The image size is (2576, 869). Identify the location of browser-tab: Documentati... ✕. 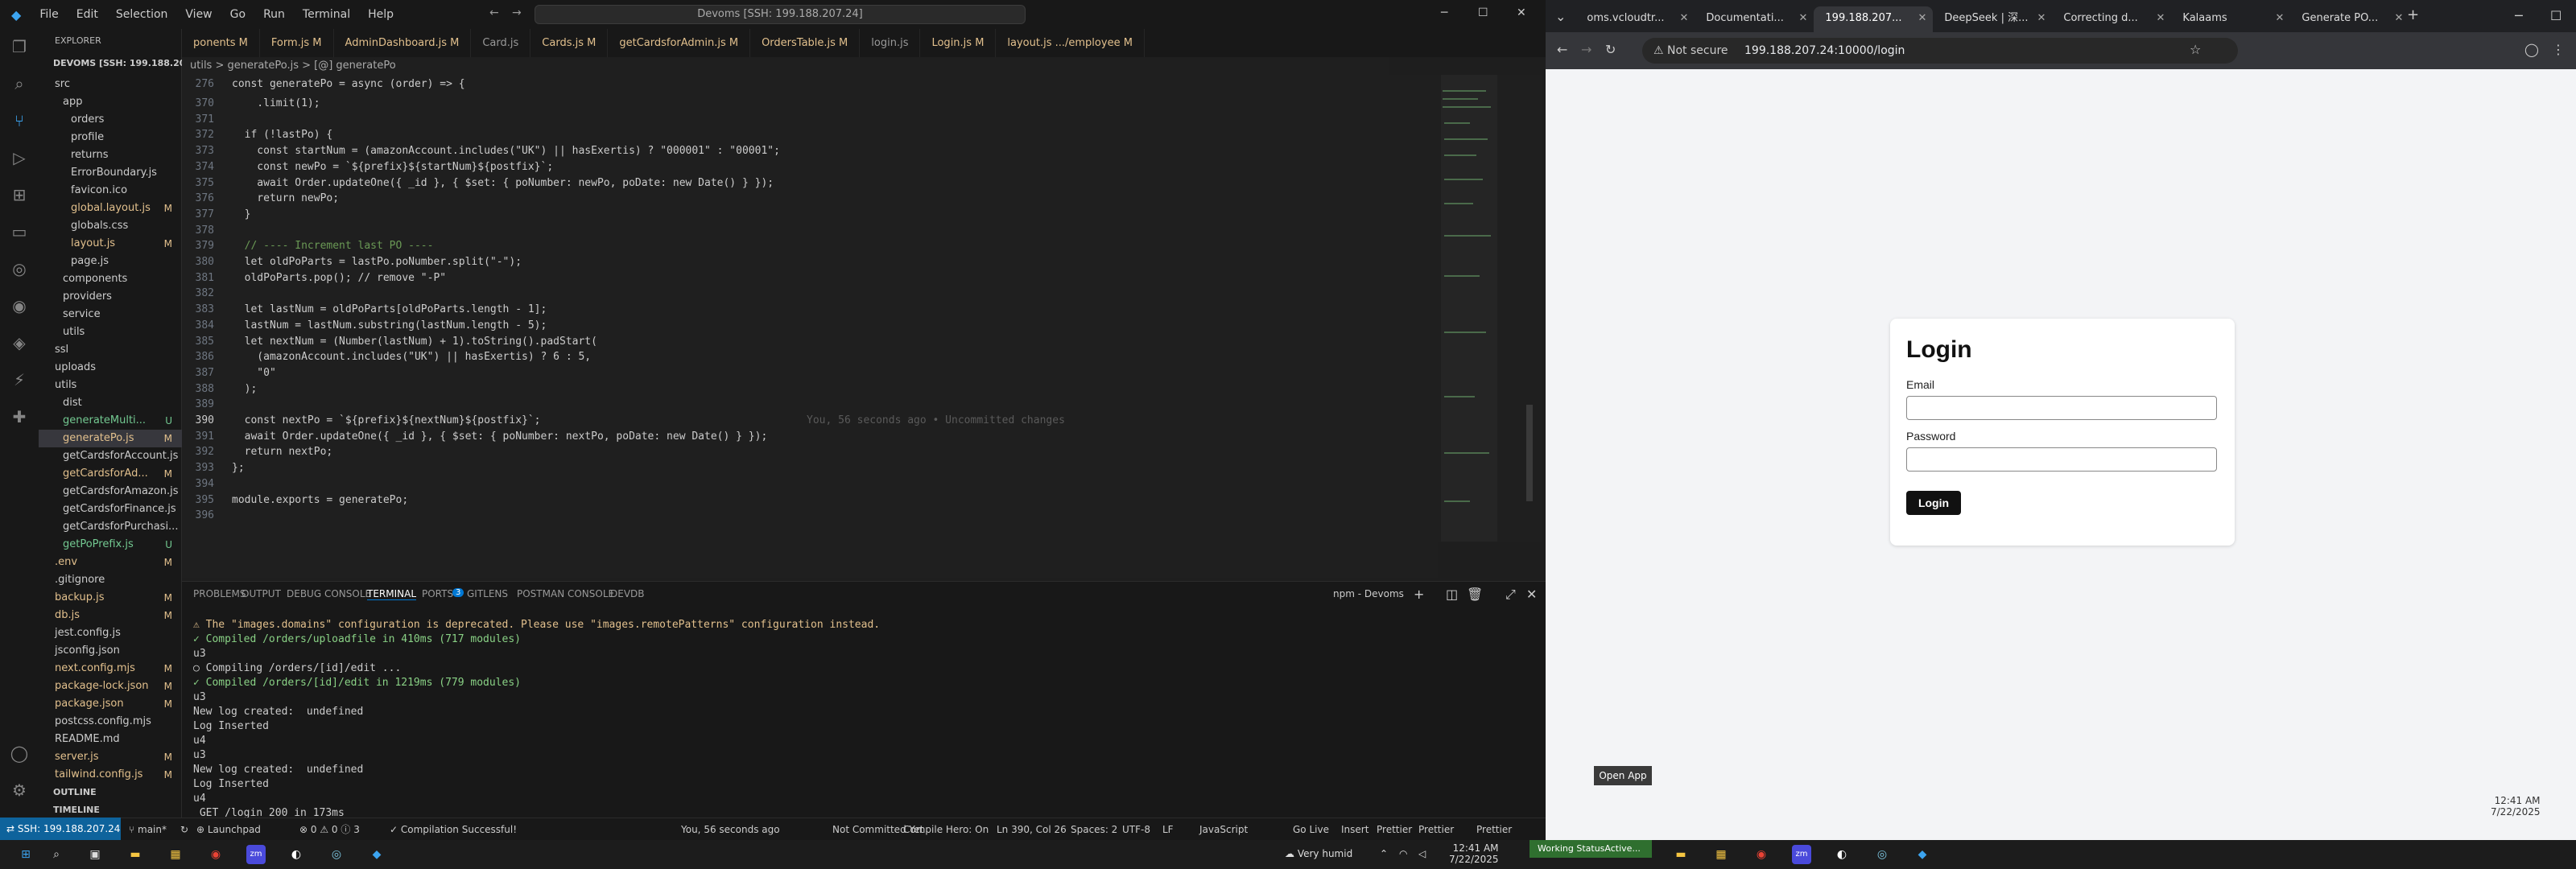
(1754, 19).